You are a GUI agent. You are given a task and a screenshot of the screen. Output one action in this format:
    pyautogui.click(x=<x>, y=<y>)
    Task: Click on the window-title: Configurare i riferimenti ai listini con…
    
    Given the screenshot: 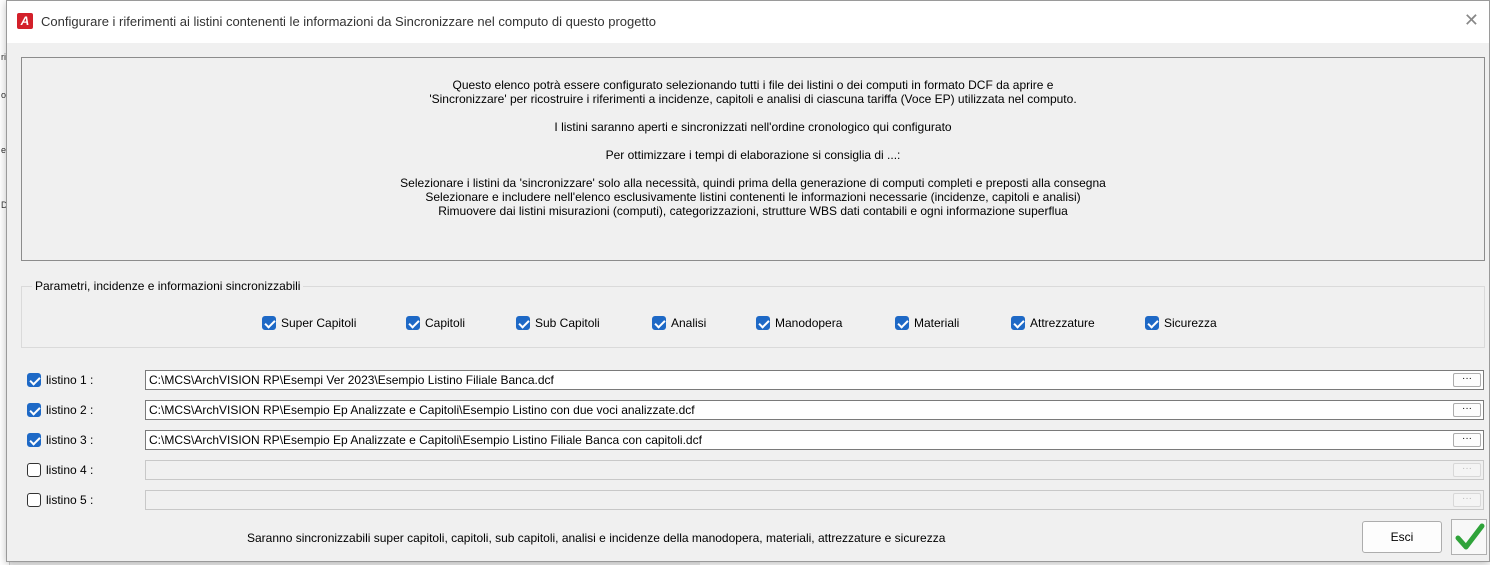 What is the action you would take?
    pyautogui.click(x=348, y=21)
    